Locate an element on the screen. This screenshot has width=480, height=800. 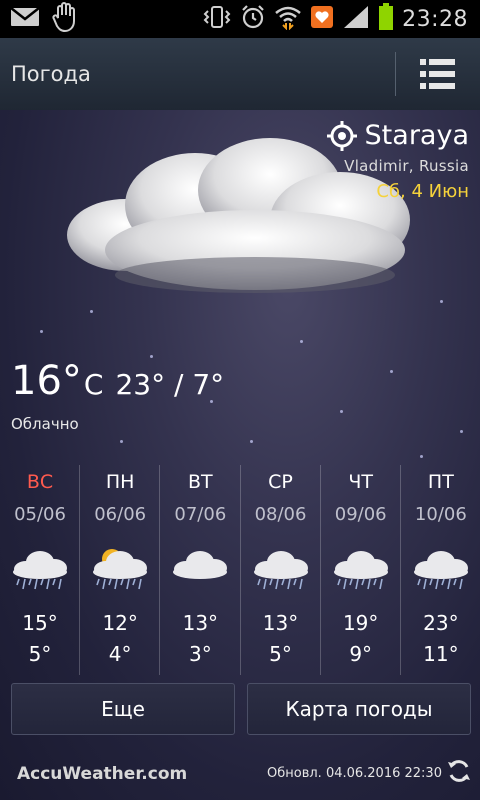
forecast-date: 08/06 is located at coordinates (280, 514).